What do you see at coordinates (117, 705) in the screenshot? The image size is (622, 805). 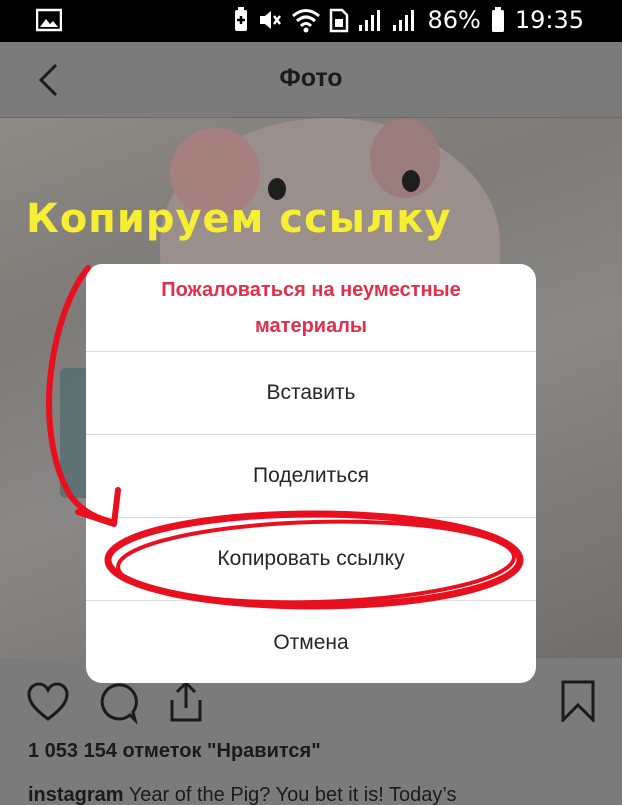 I see `comment-icon` at bounding box center [117, 705].